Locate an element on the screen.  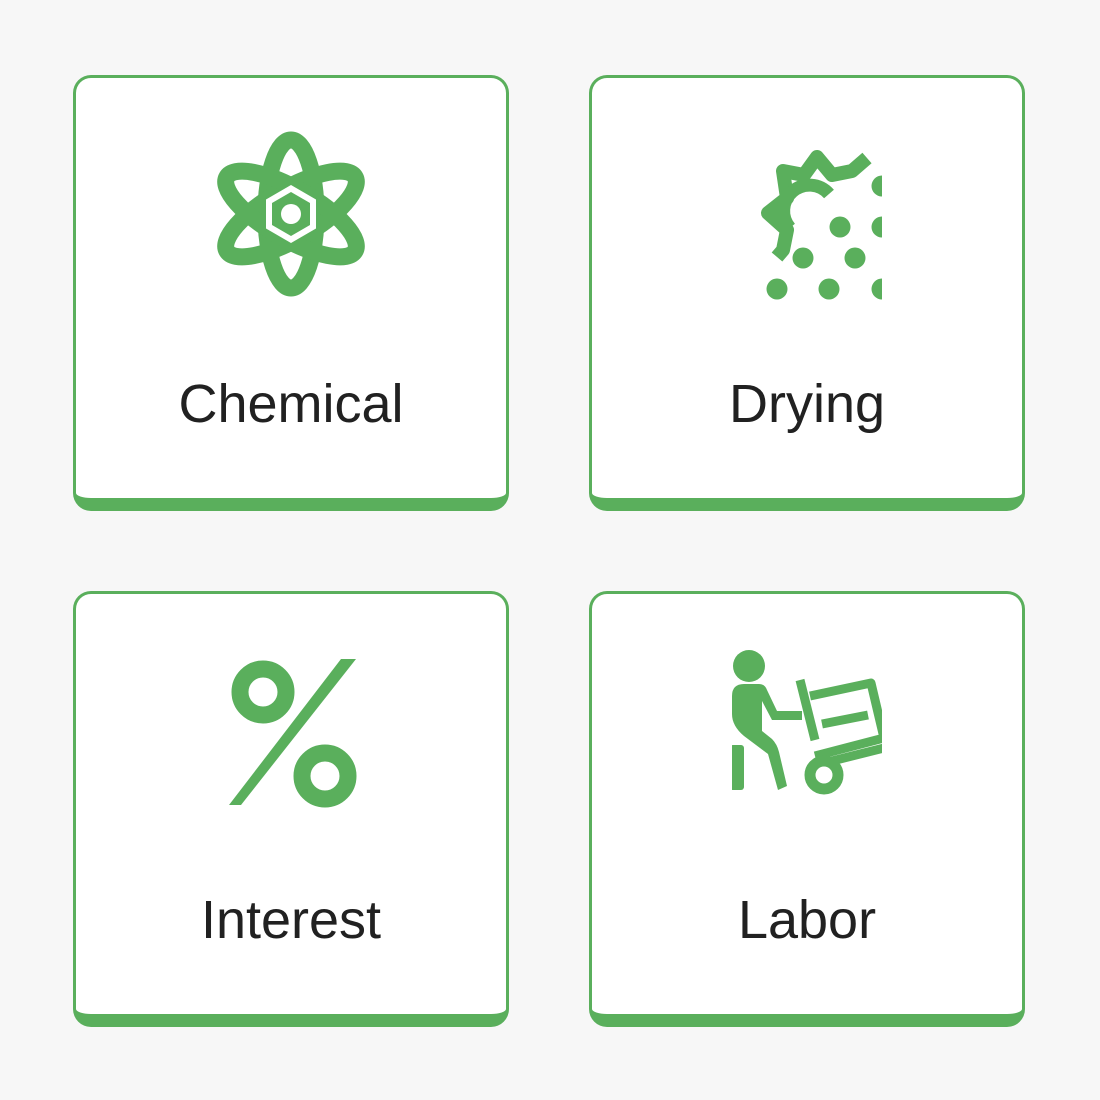
sun-dots-icon is located at coordinates (807, 218).